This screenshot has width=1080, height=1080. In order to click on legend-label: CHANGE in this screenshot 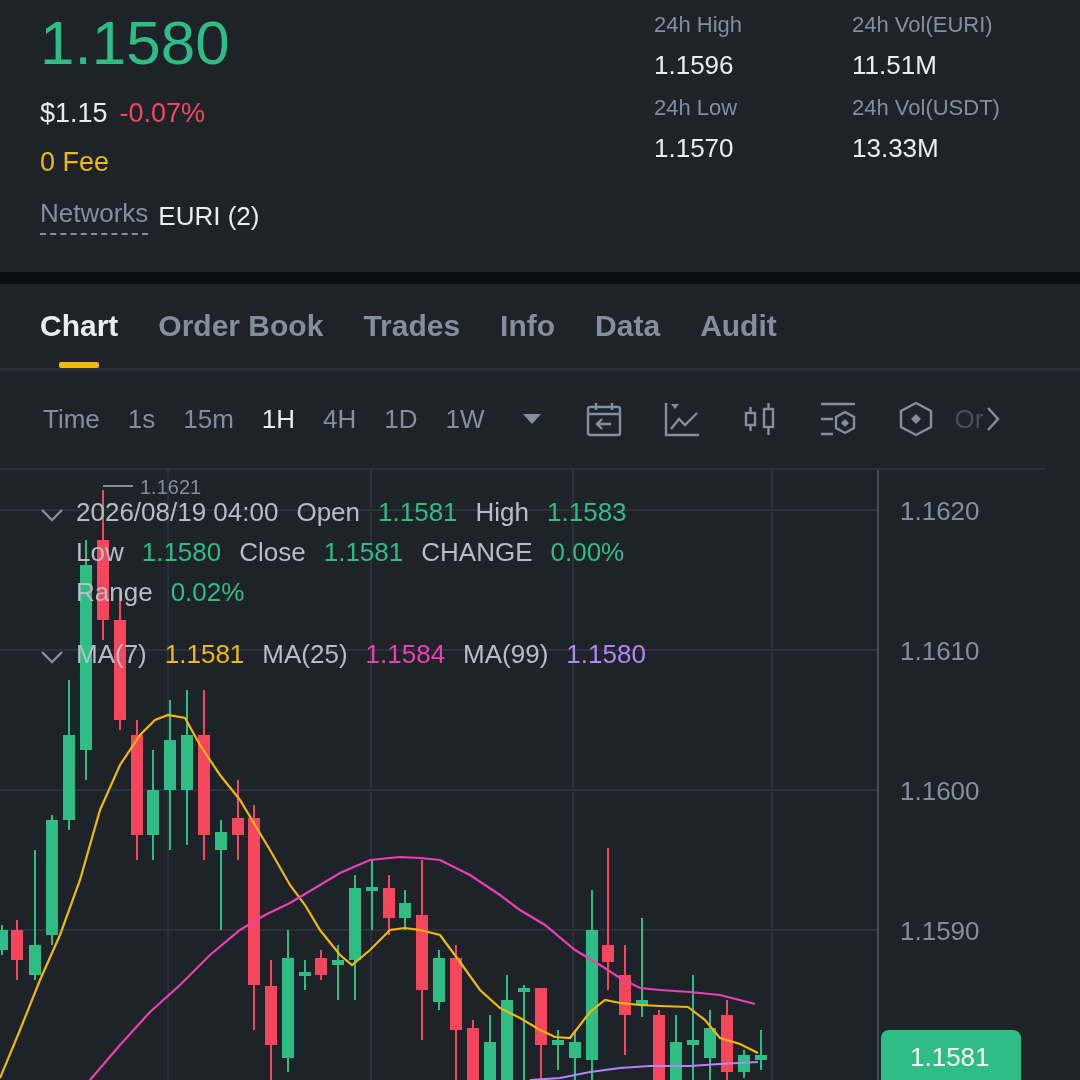, I will do `click(477, 552)`.